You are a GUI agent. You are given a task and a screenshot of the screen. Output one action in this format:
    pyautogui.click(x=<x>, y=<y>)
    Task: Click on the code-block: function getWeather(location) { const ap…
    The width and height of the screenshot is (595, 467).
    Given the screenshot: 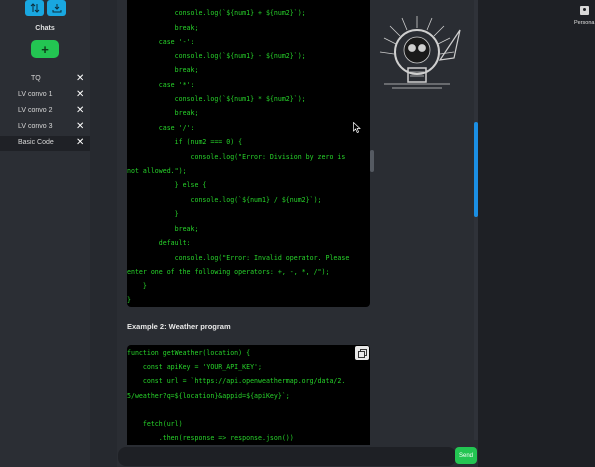 What is the action you would take?
    pyautogui.click(x=248, y=395)
    